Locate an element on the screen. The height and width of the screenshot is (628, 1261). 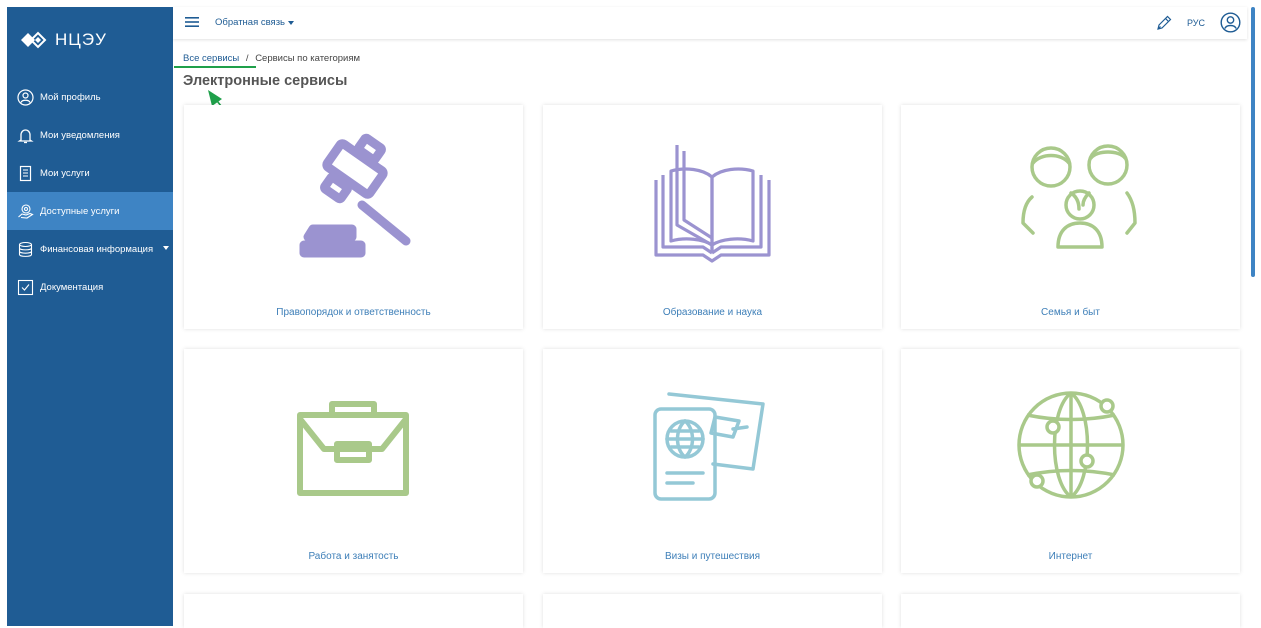
sidebar-item-profile: Мой профиль is located at coordinates (90, 97).